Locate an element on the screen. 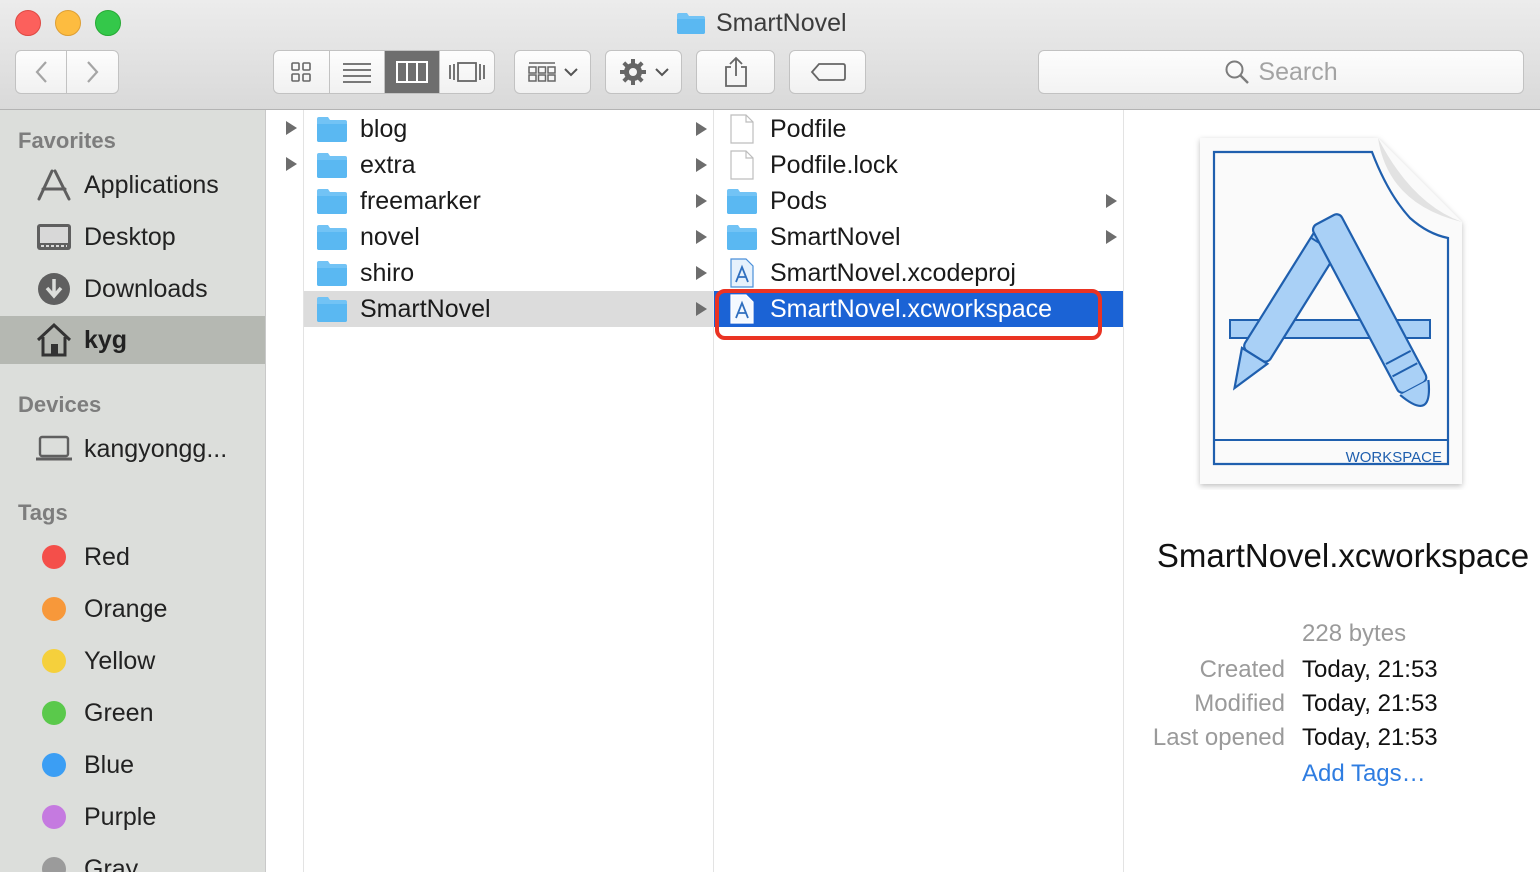  list-icon is located at coordinates (356, 73).